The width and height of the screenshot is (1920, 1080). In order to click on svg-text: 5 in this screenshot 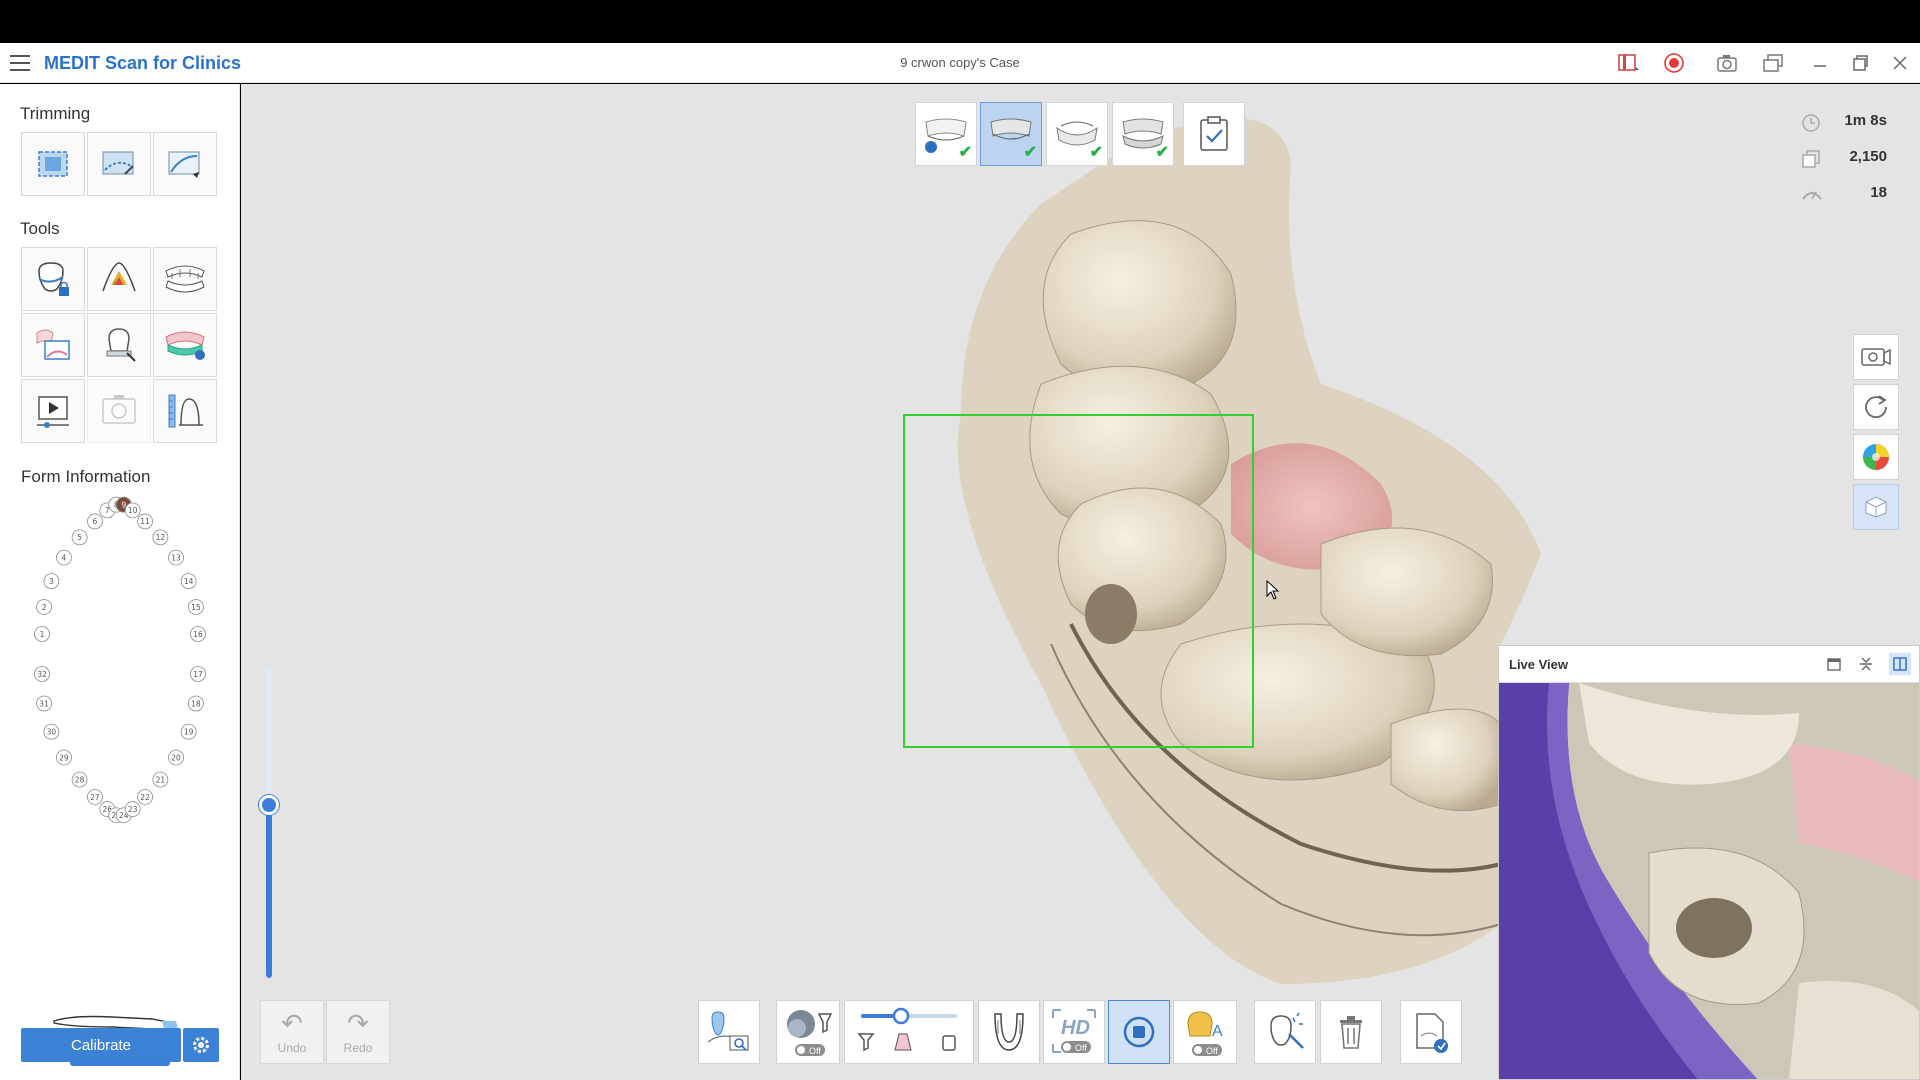, I will do `click(79, 537)`.